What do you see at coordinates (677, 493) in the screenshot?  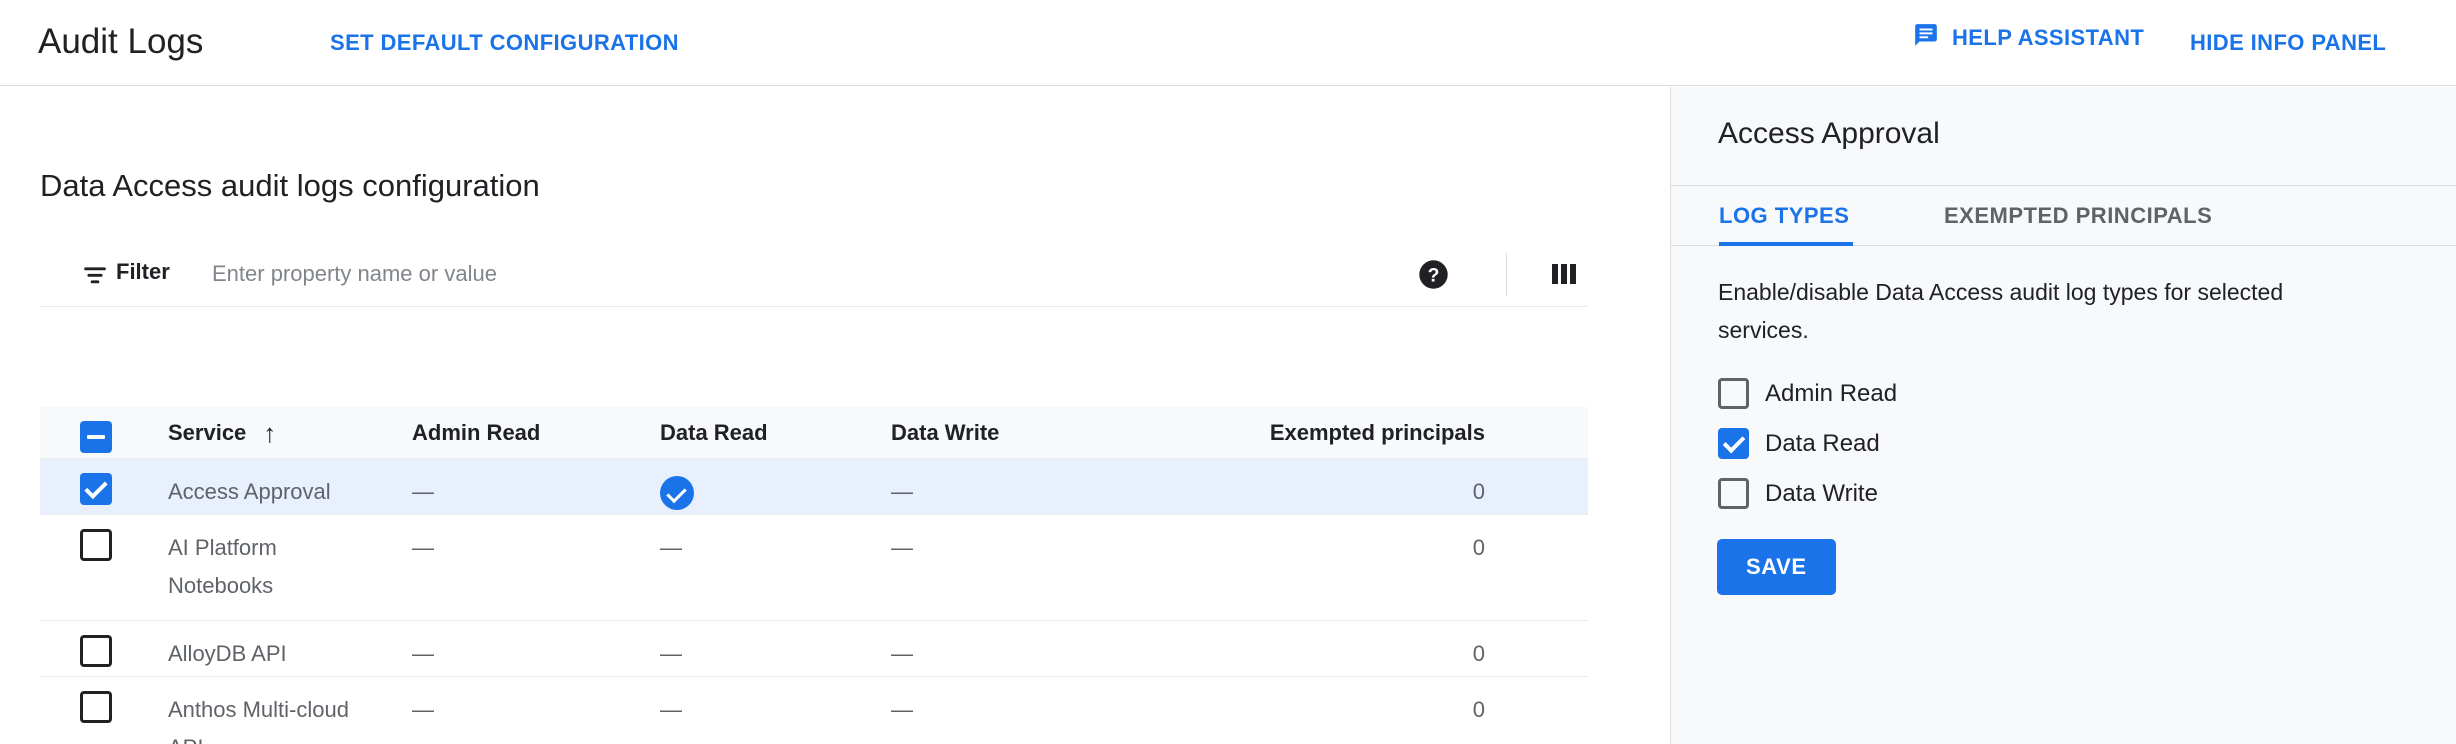 I see `check-circle-icon` at bounding box center [677, 493].